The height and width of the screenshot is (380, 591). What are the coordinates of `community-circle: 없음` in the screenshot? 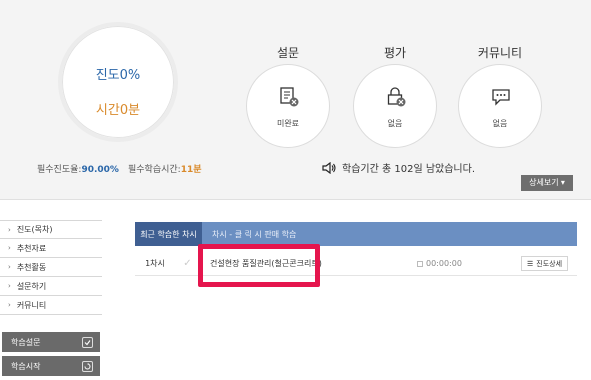 It's located at (500, 106).